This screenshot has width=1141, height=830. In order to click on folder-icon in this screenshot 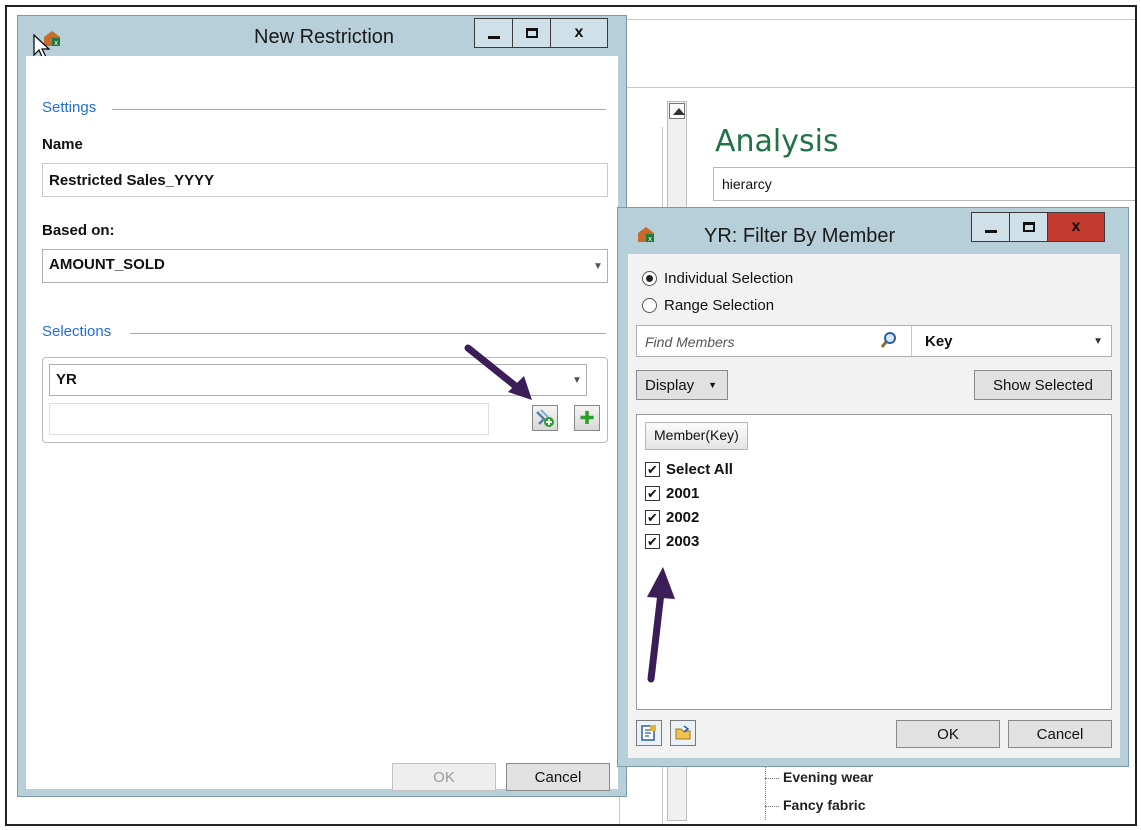, I will do `click(683, 732)`.